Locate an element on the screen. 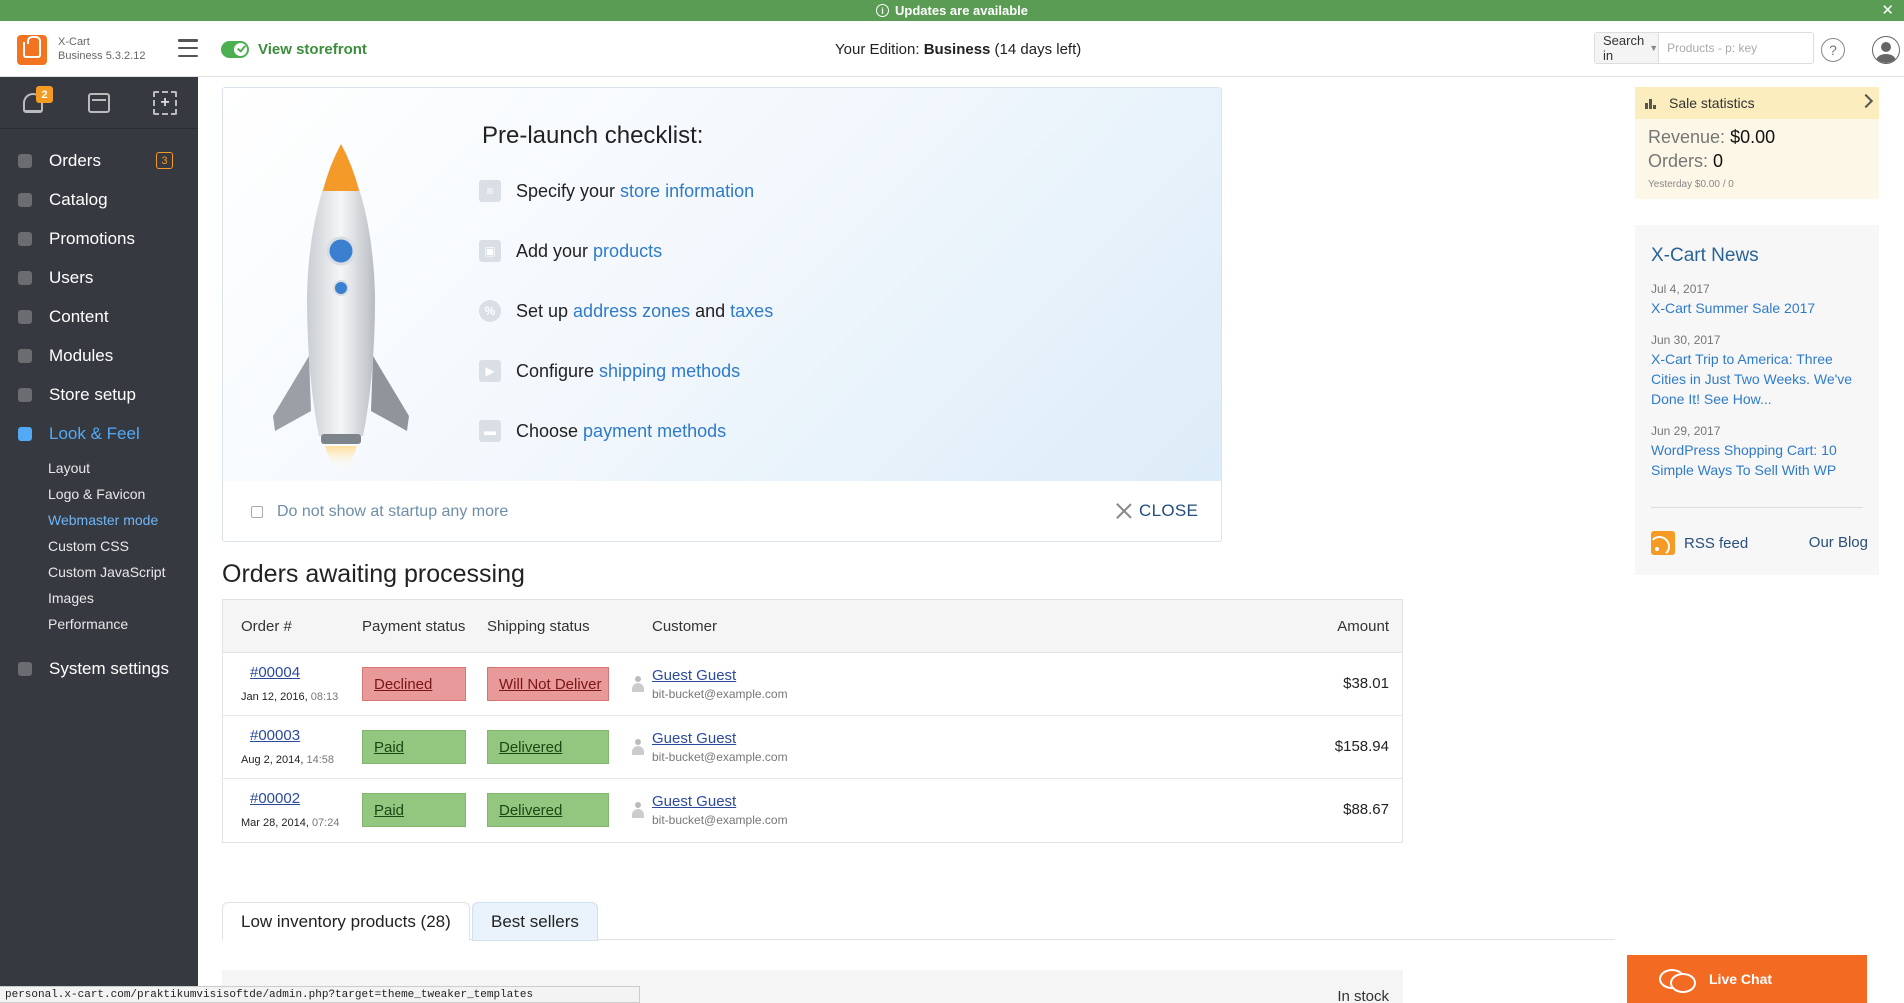 This screenshot has height=1003, width=1904. plus-icon: + is located at coordinates (165, 103).